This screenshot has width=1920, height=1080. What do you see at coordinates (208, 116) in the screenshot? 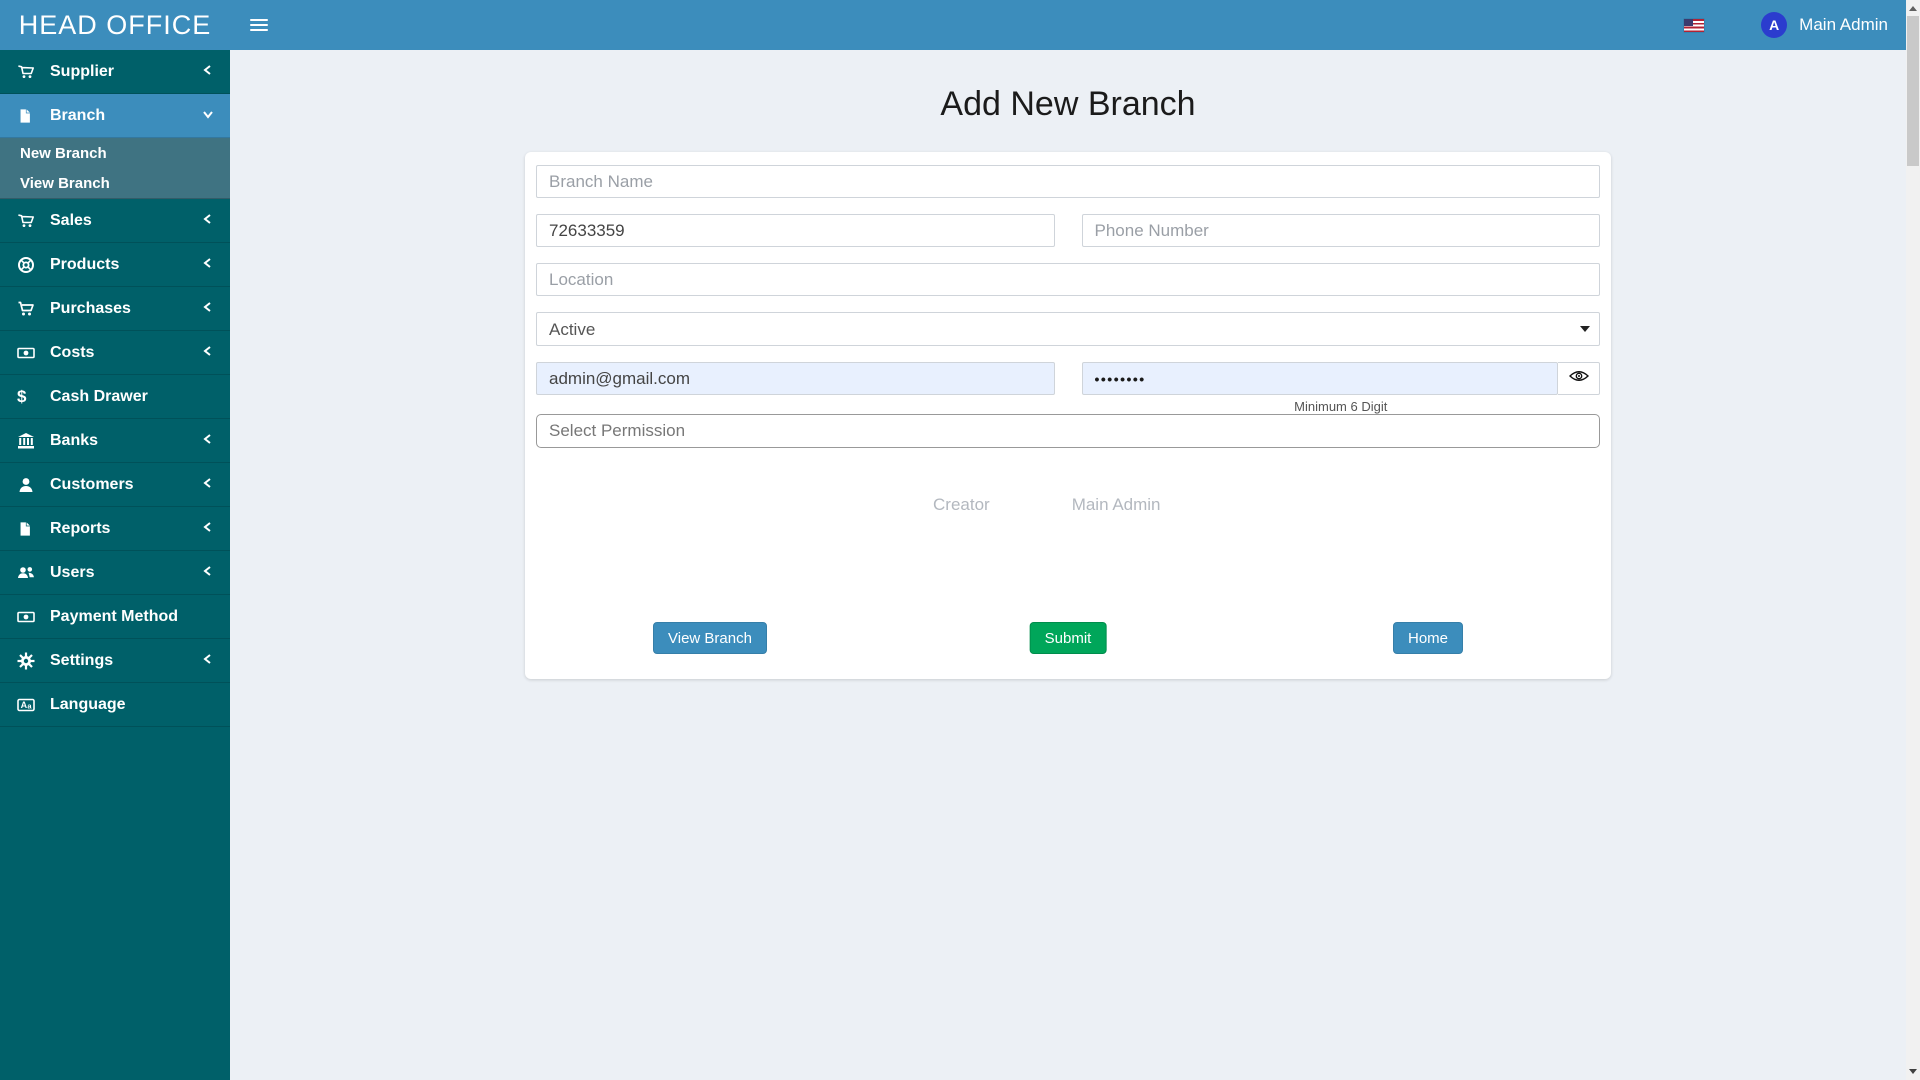
I see `chevron-down-icon` at bounding box center [208, 116].